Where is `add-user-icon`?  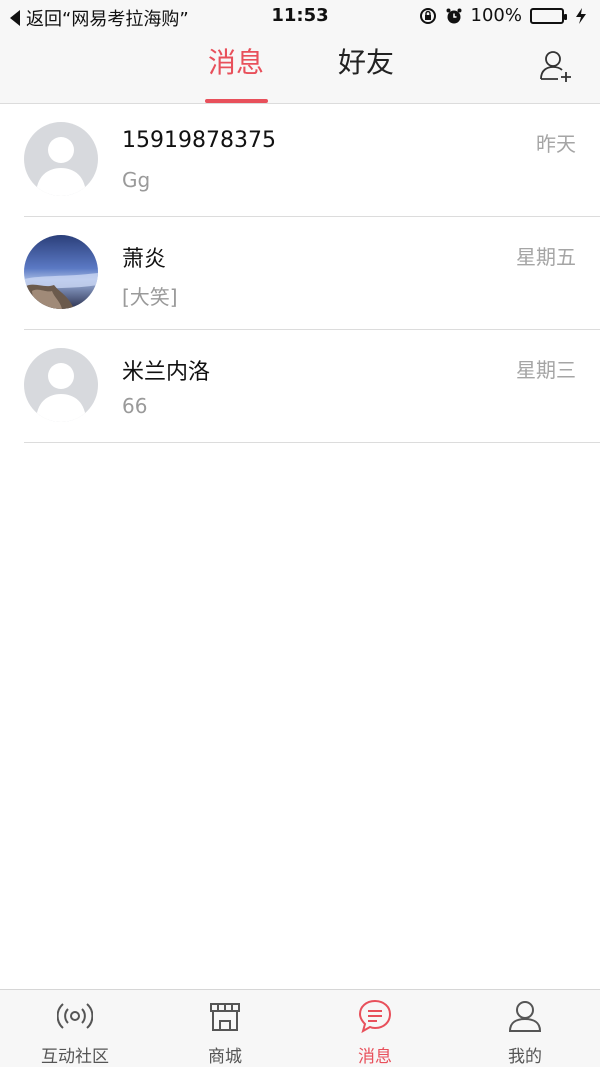
add-user-icon is located at coordinates (555, 66).